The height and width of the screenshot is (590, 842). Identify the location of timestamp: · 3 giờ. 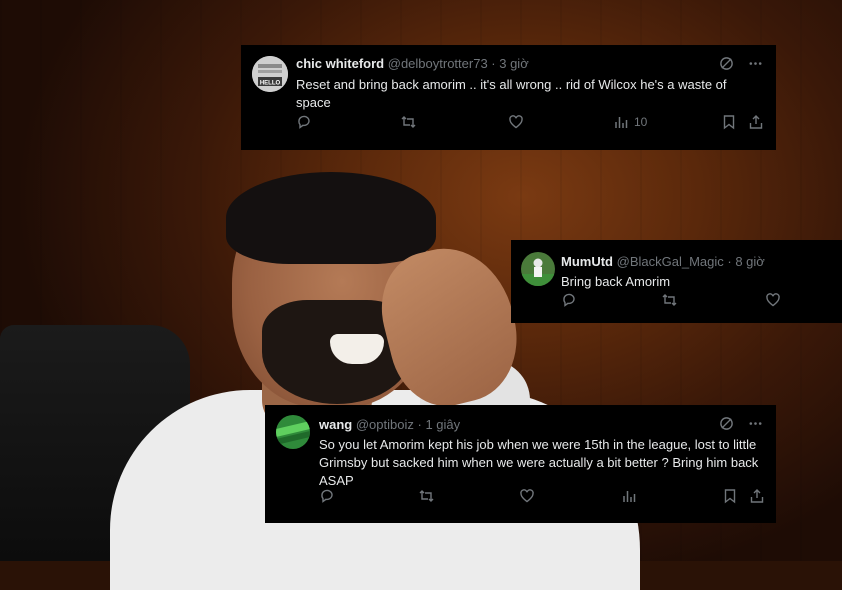
(509, 63).